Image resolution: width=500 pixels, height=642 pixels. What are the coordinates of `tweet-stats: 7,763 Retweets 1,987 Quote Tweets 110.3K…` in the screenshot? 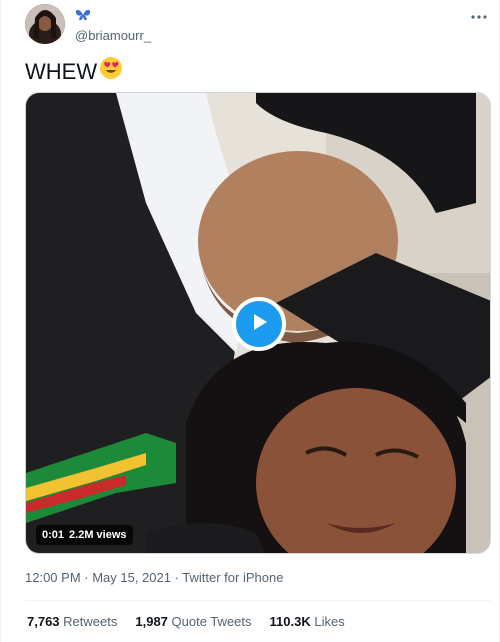 It's located at (186, 621).